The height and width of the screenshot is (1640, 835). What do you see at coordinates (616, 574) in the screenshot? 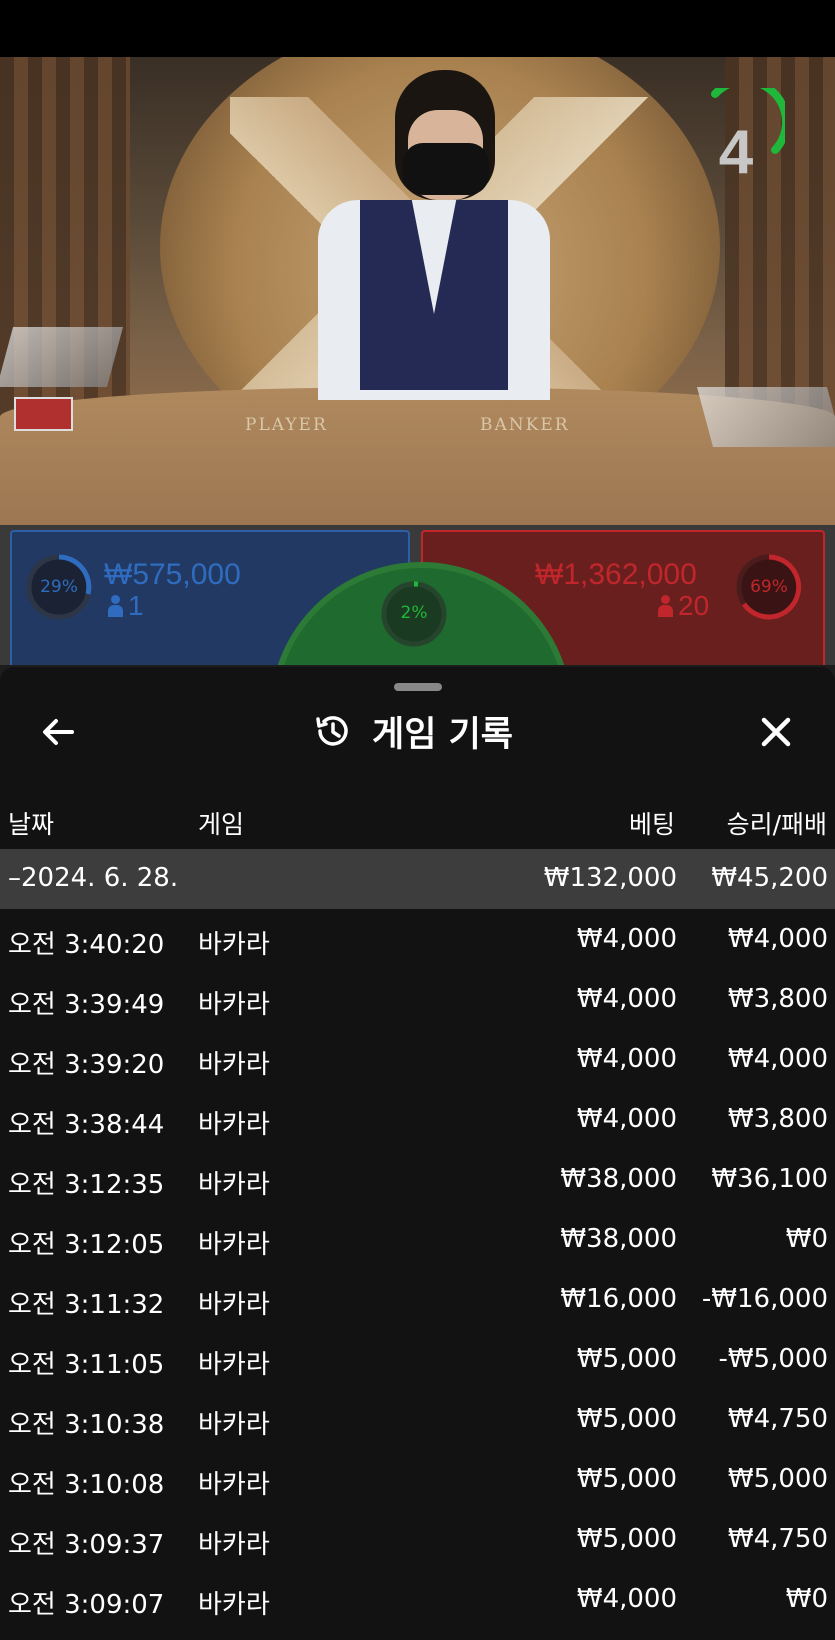
I see `banker-total-amount: ₩1,362,000` at bounding box center [616, 574].